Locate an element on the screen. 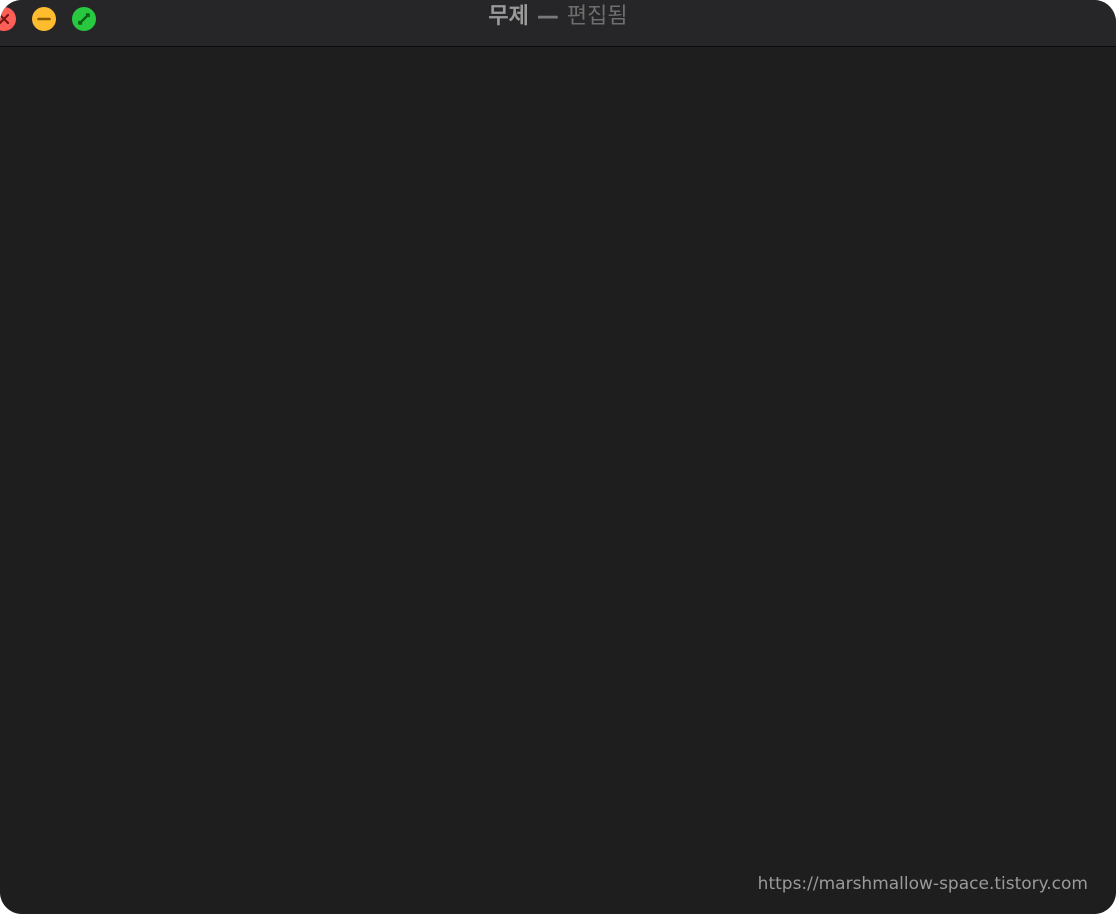  document-name: 무제 is located at coordinates (508, 16).